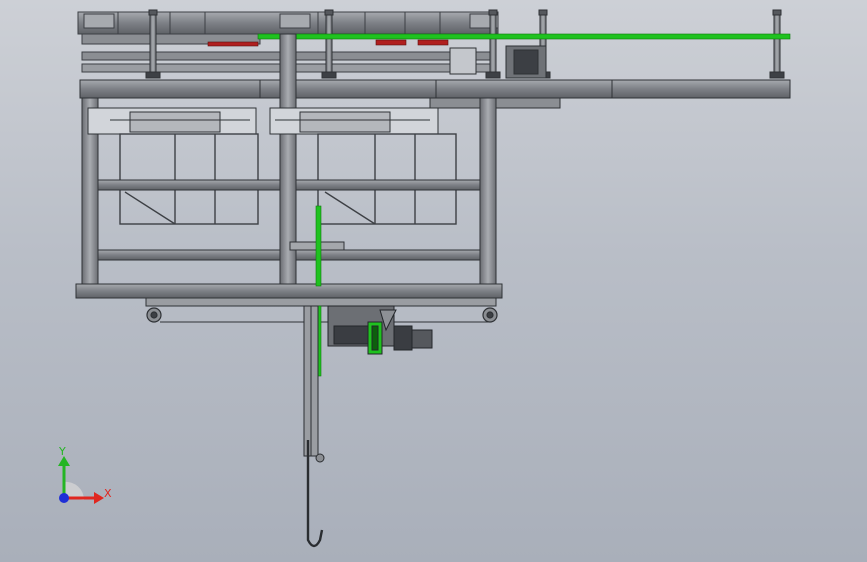 This screenshot has width=867, height=562. Describe the element at coordinates (85, 474) in the screenshot. I see `coordinate-triad: Y X` at that location.